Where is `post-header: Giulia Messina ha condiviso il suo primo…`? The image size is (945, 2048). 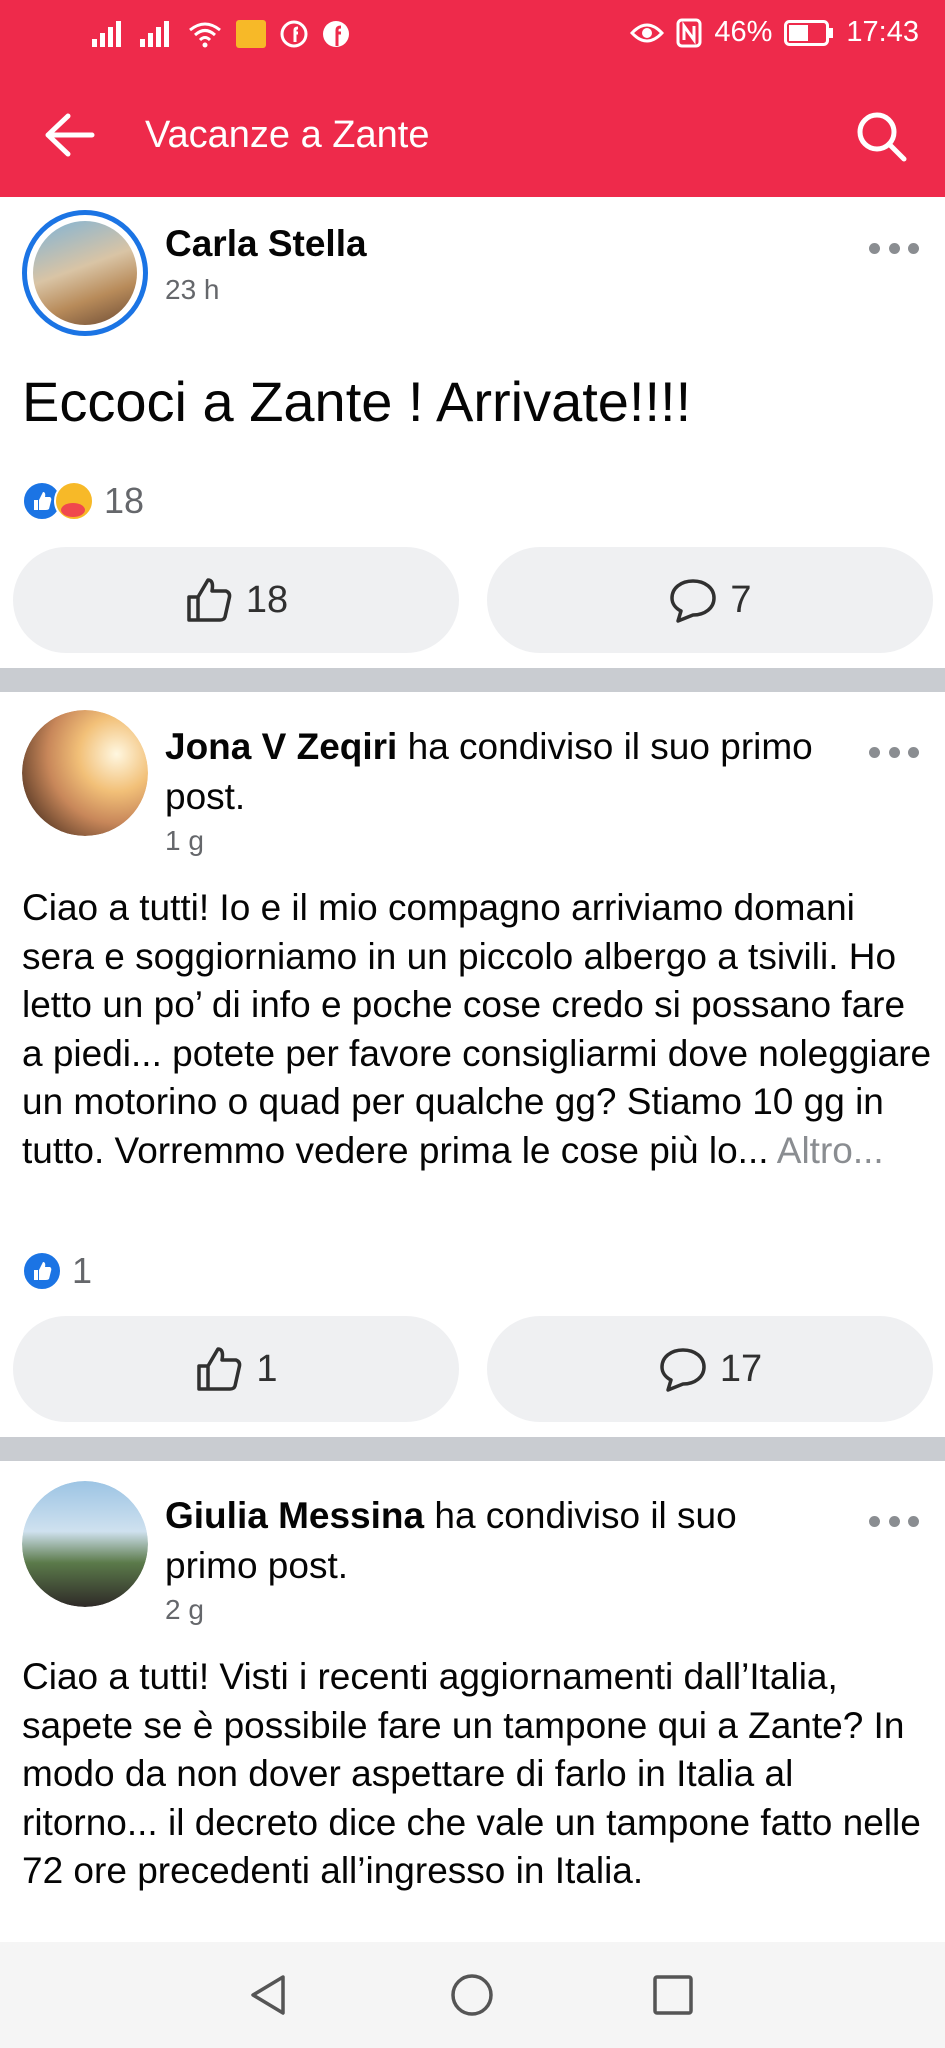 post-header: Giulia Messina ha condiviso il suo primo… is located at coordinates (495, 1541).